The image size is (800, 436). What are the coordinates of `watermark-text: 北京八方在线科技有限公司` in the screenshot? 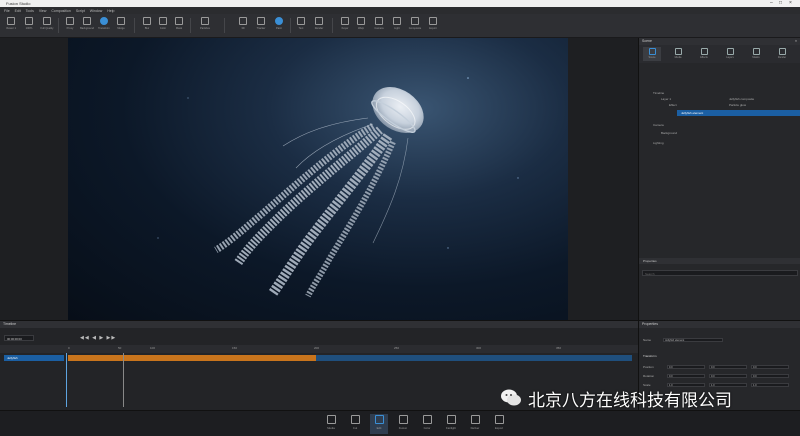 It's located at (630, 400).